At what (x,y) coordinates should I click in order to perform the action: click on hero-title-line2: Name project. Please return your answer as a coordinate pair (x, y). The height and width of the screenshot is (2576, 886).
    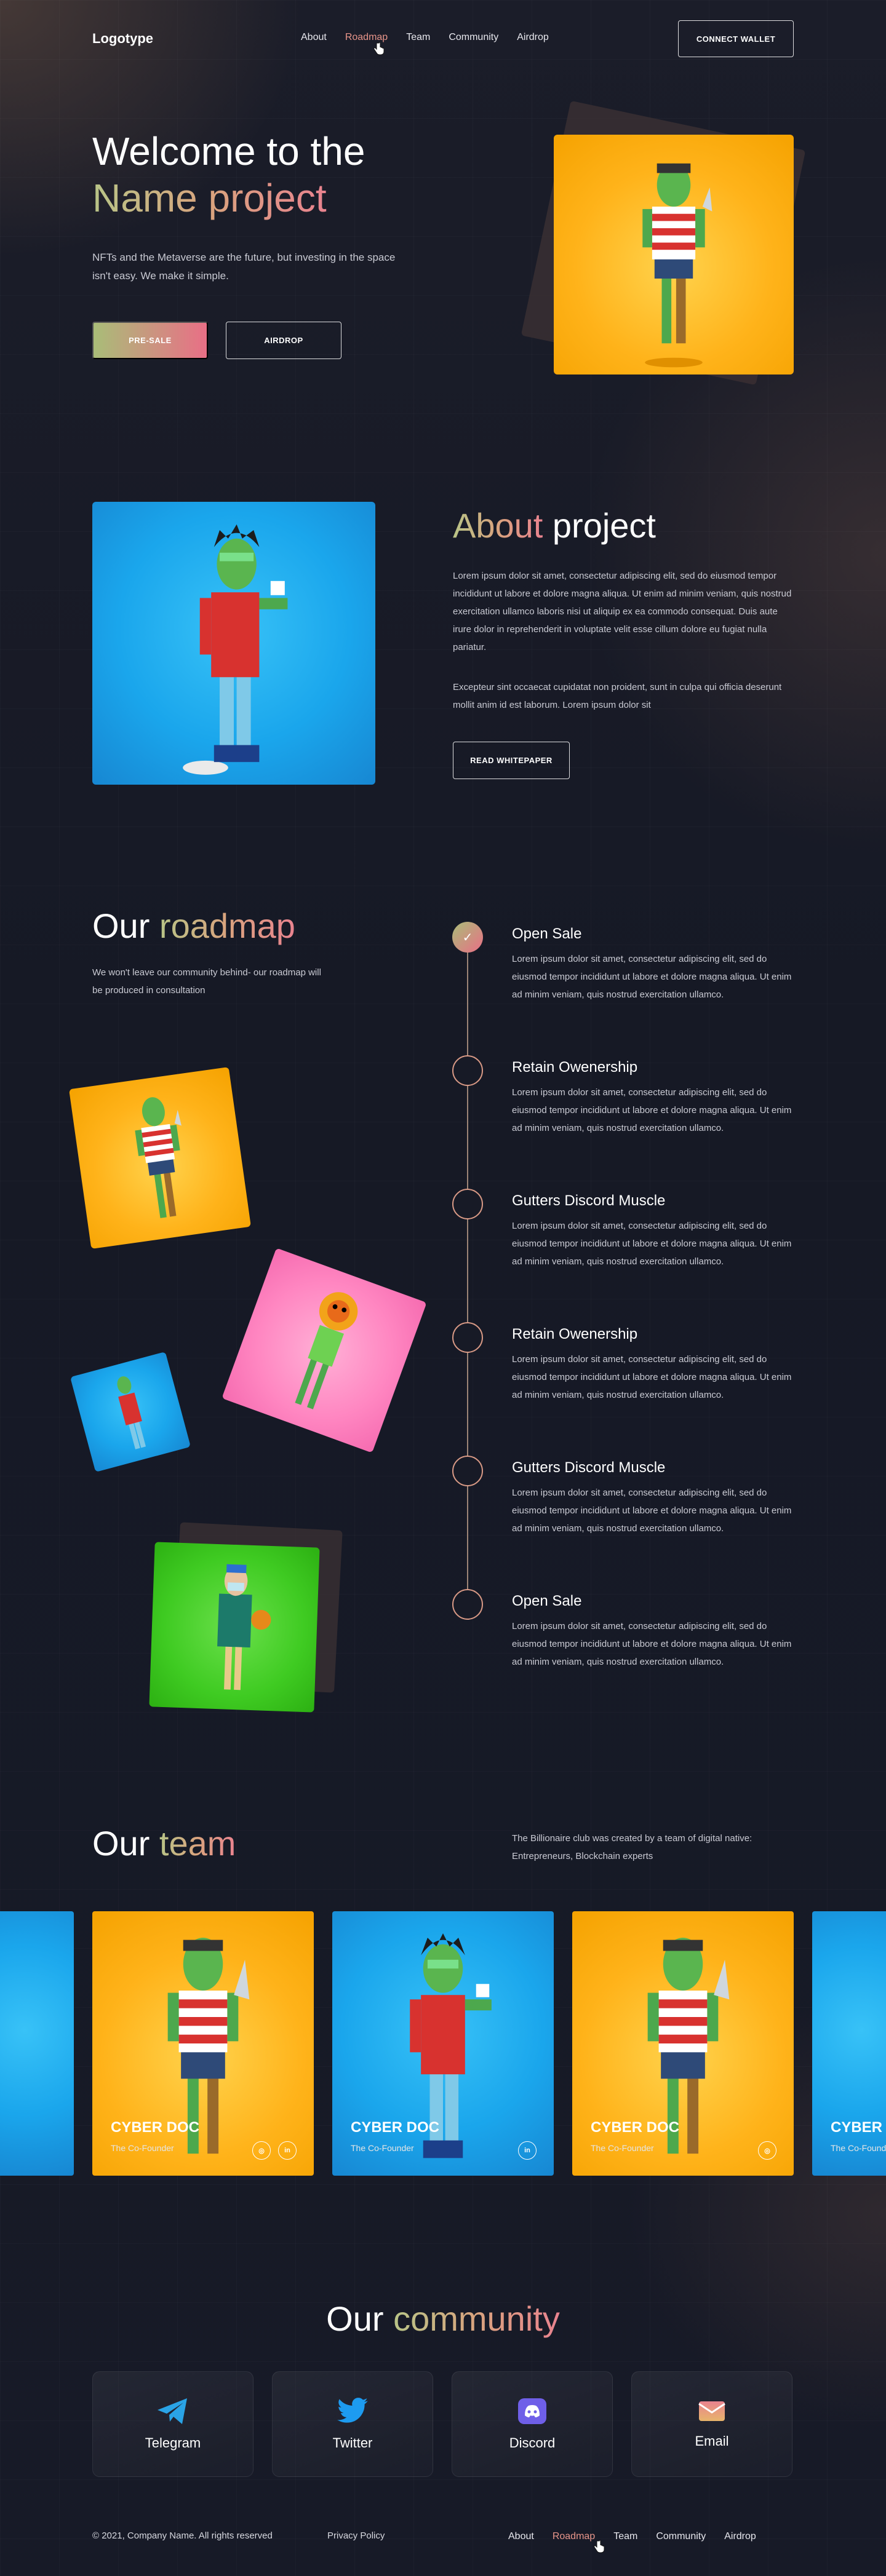
    Looking at the image, I should click on (210, 198).